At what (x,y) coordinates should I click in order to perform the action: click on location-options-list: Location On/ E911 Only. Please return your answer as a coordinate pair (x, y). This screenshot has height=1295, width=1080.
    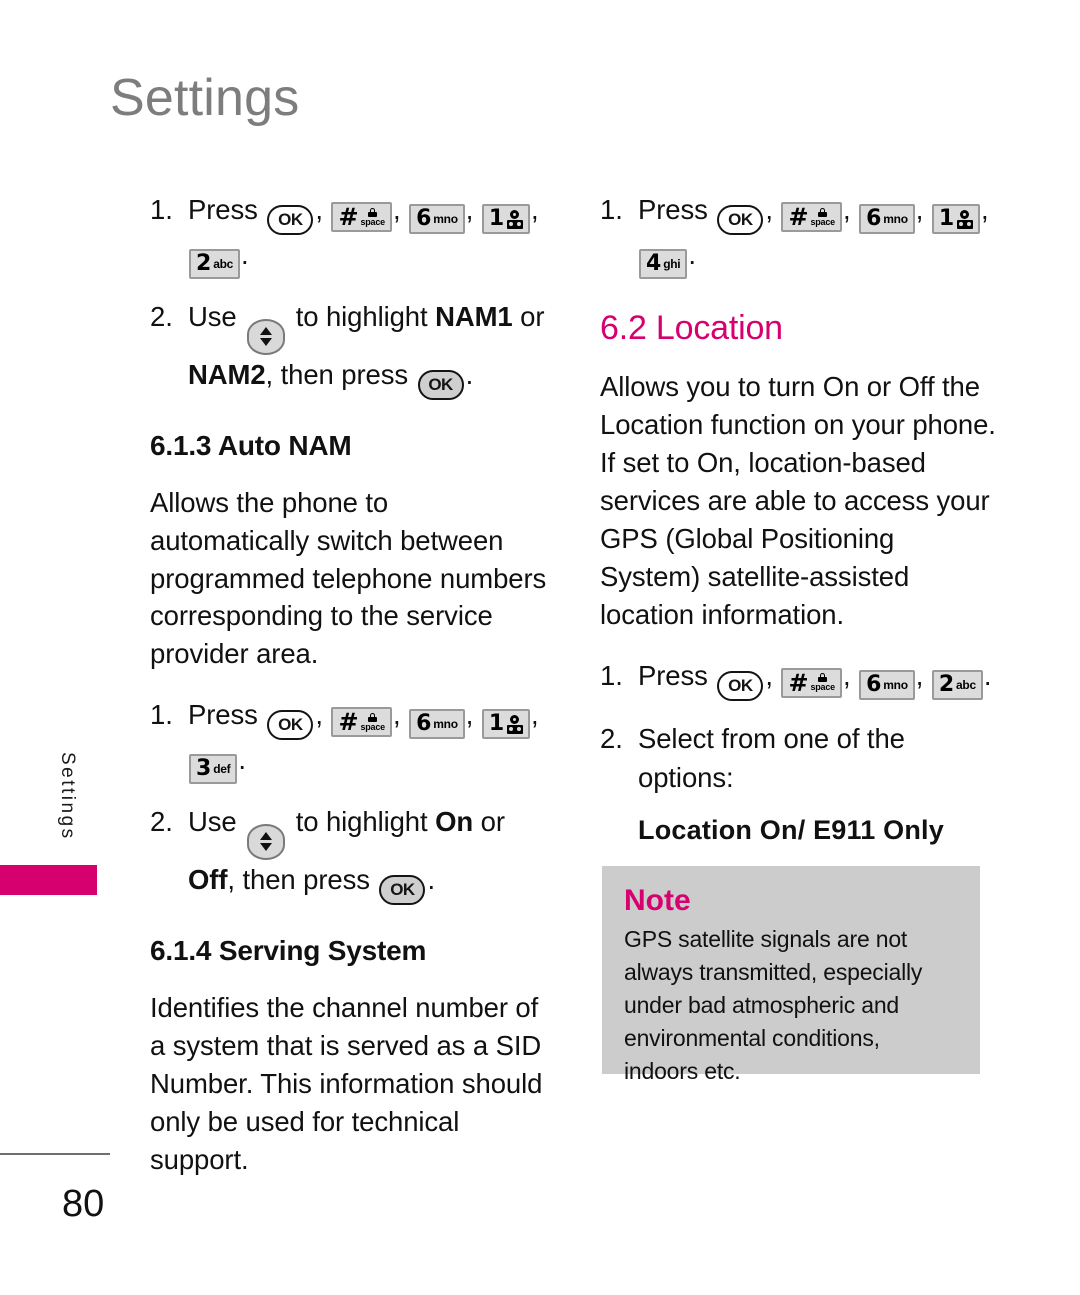
    Looking at the image, I should click on (791, 829).